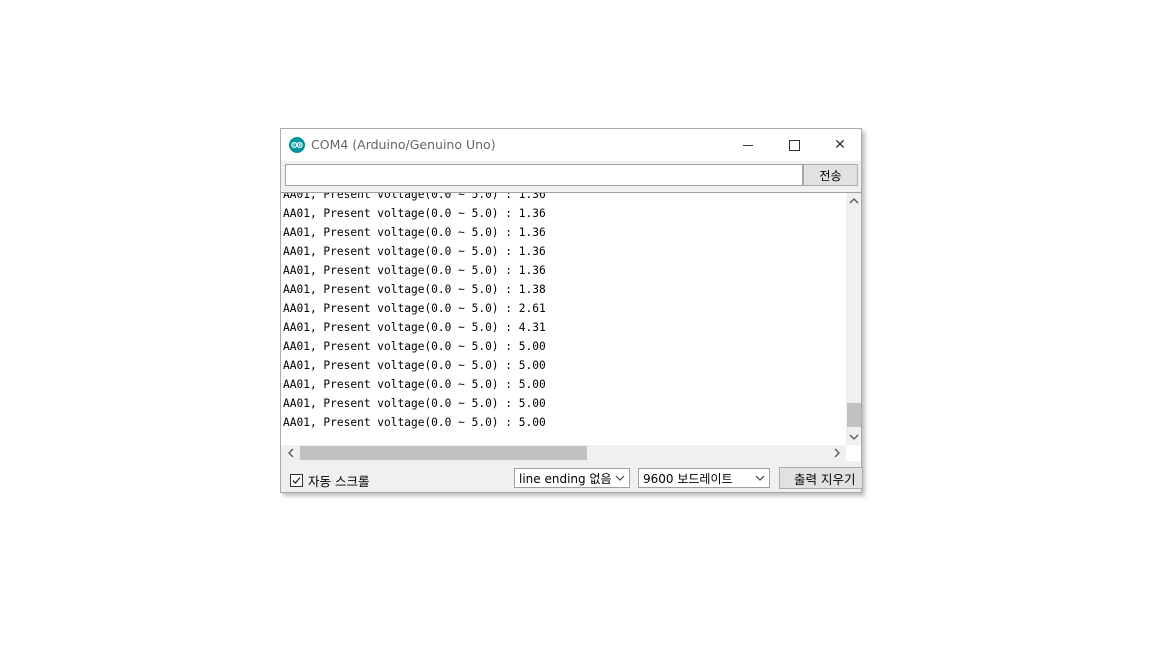  I want to click on baud-rate-select: 9600 보드레이트, so click(704, 478).